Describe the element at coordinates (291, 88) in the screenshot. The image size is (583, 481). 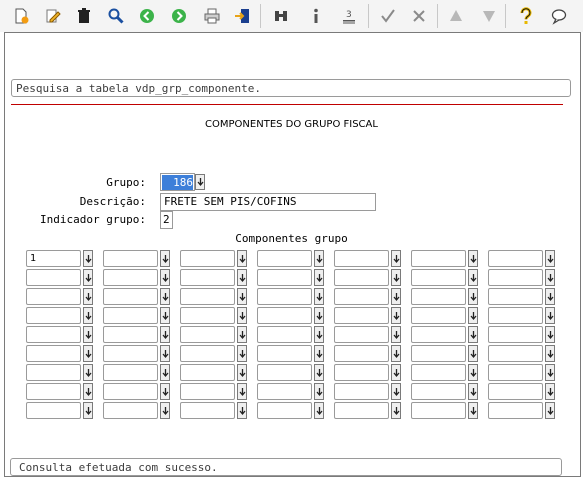
I see `search-input: Pesquisa a tabela vdp_grp_componente.` at that location.